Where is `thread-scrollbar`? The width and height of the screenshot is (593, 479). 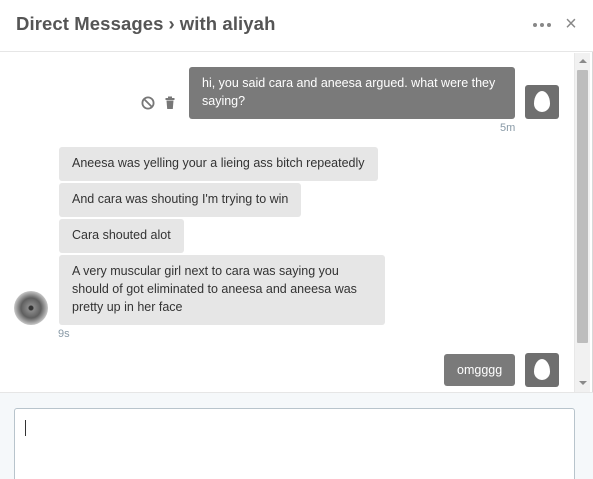
thread-scrollbar is located at coordinates (582, 222).